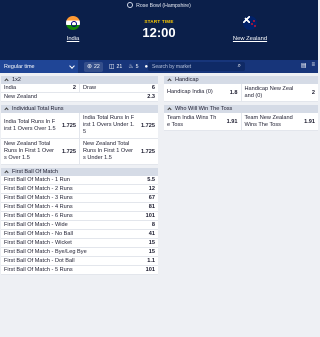  I want to click on all-markets-icon: ⊛, so click(90, 66).